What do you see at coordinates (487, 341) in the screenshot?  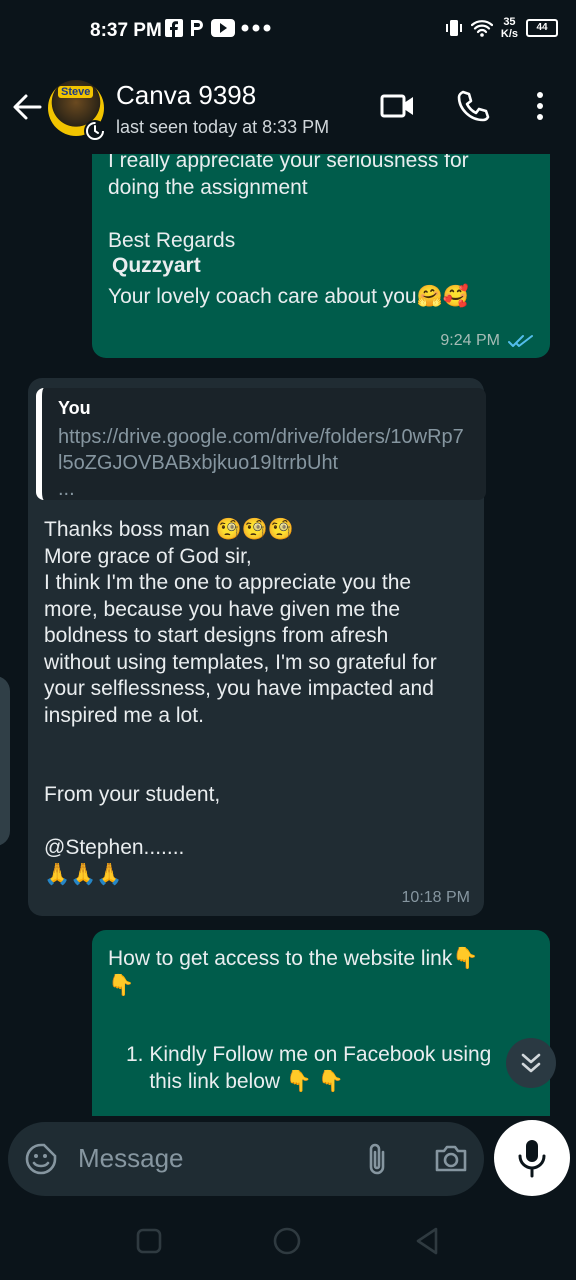 I see `message-time: 9:24 PM` at bounding box center [487, 341].